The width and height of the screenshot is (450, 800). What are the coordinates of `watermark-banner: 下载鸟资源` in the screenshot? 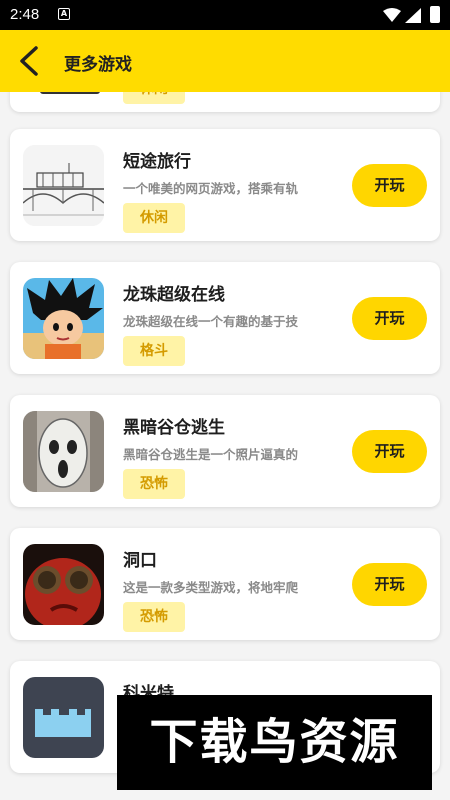 It's located at (274, 742).